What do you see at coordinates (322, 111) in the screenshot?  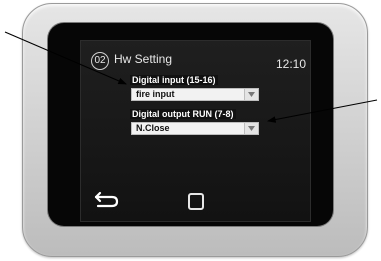 I see `callout-arrow-right` at bounding box center [322, 111].